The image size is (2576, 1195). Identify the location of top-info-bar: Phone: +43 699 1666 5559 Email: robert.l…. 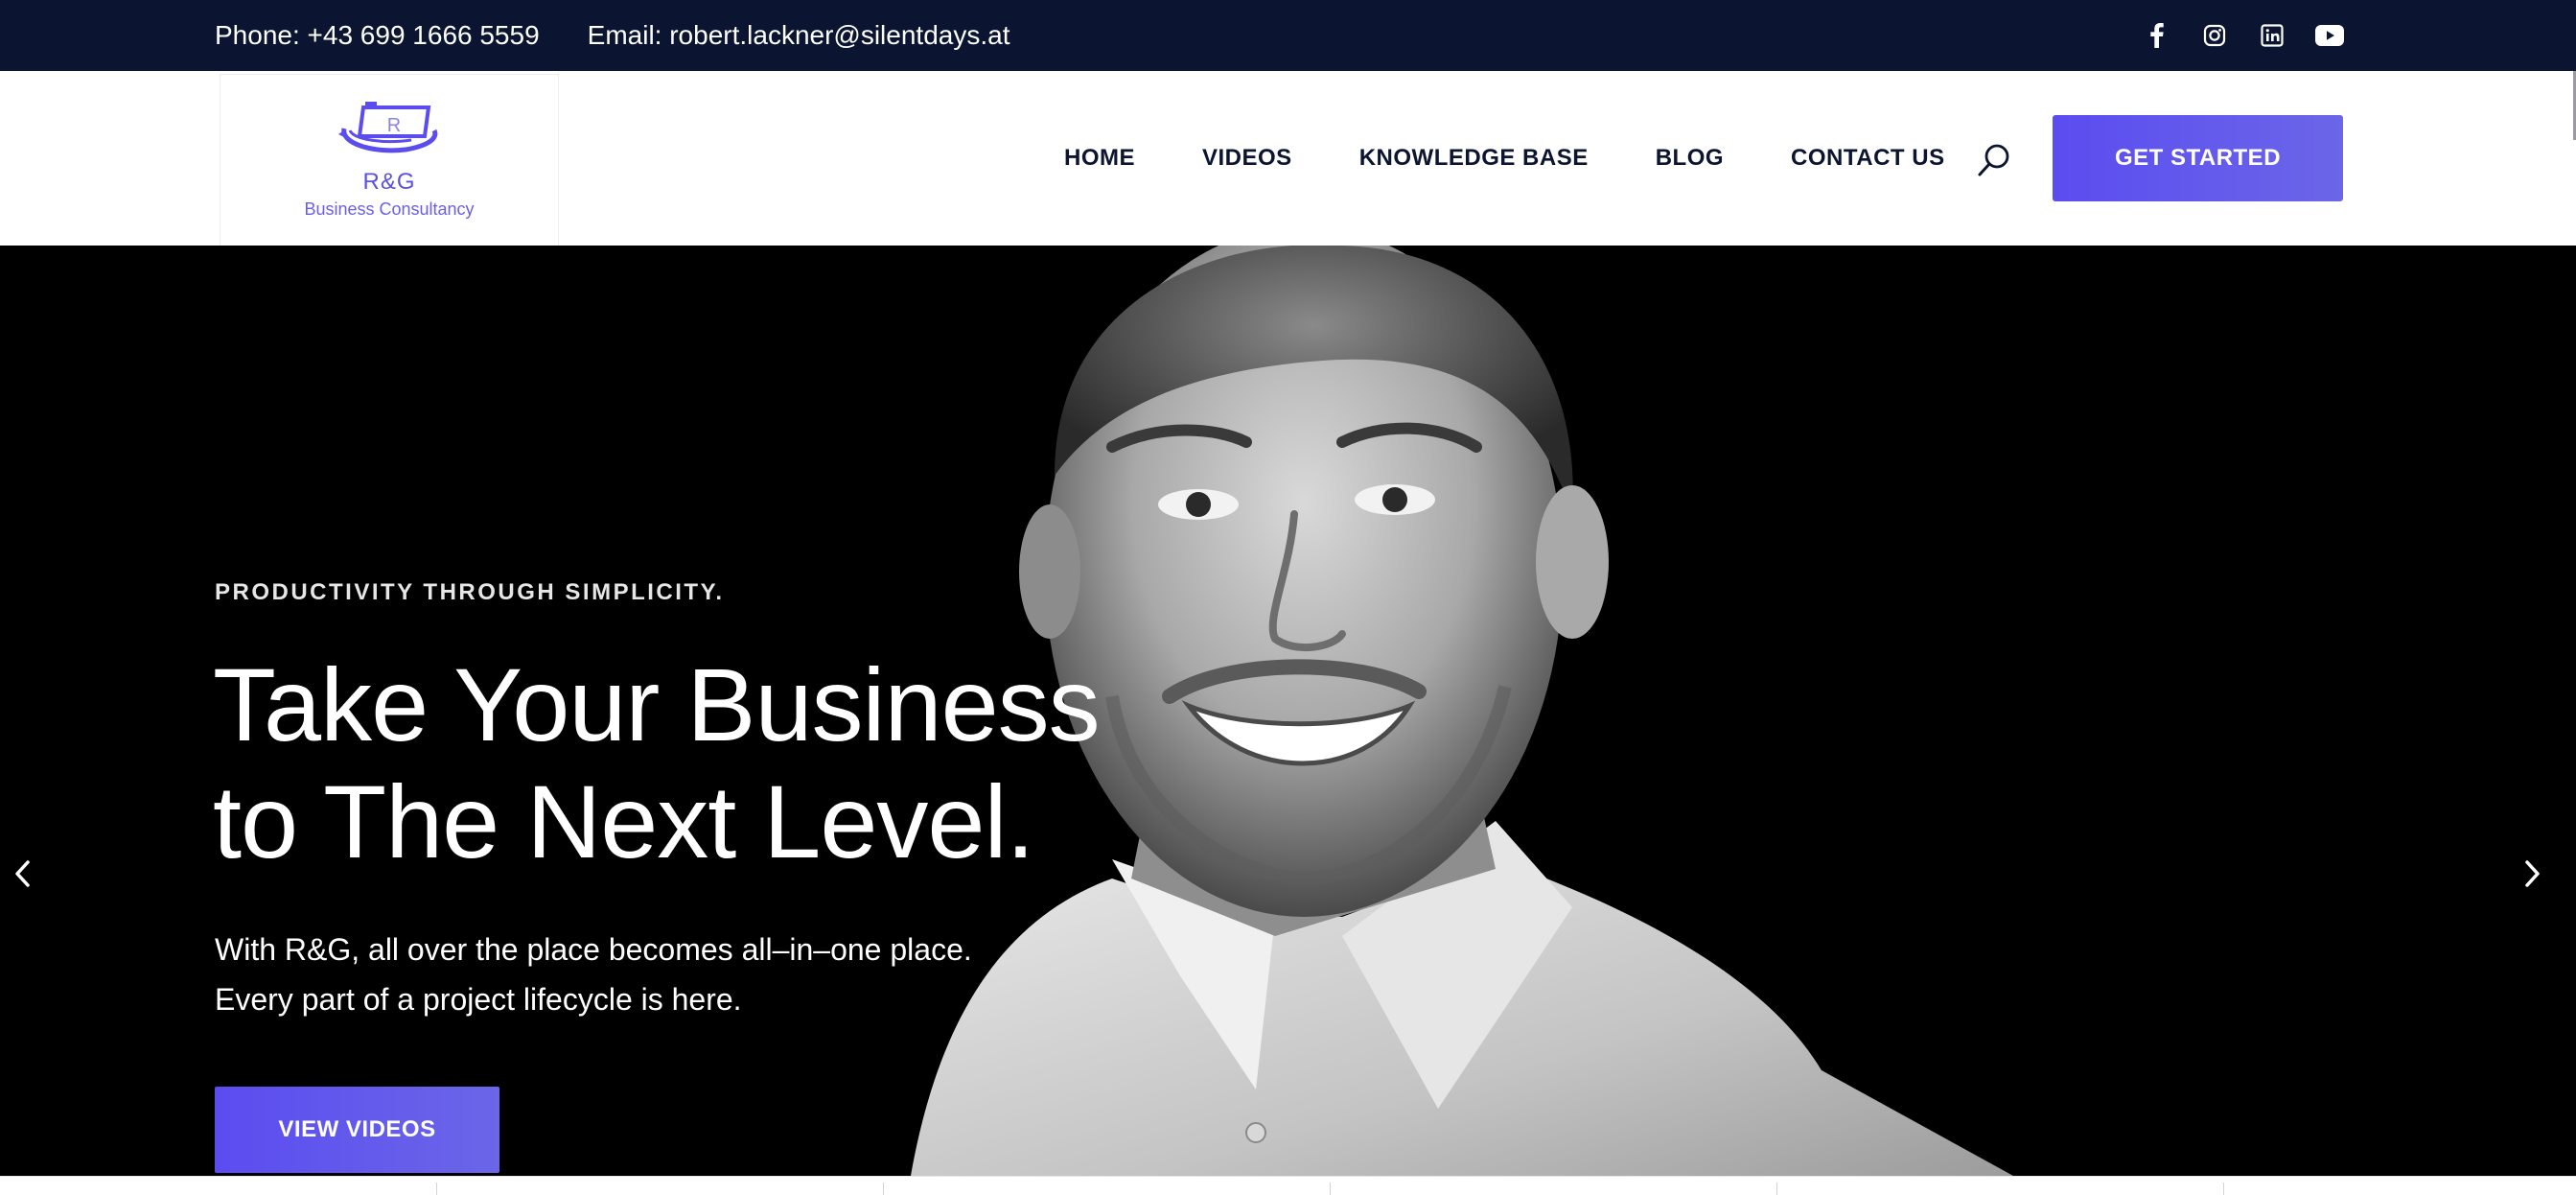
(1288, 35).